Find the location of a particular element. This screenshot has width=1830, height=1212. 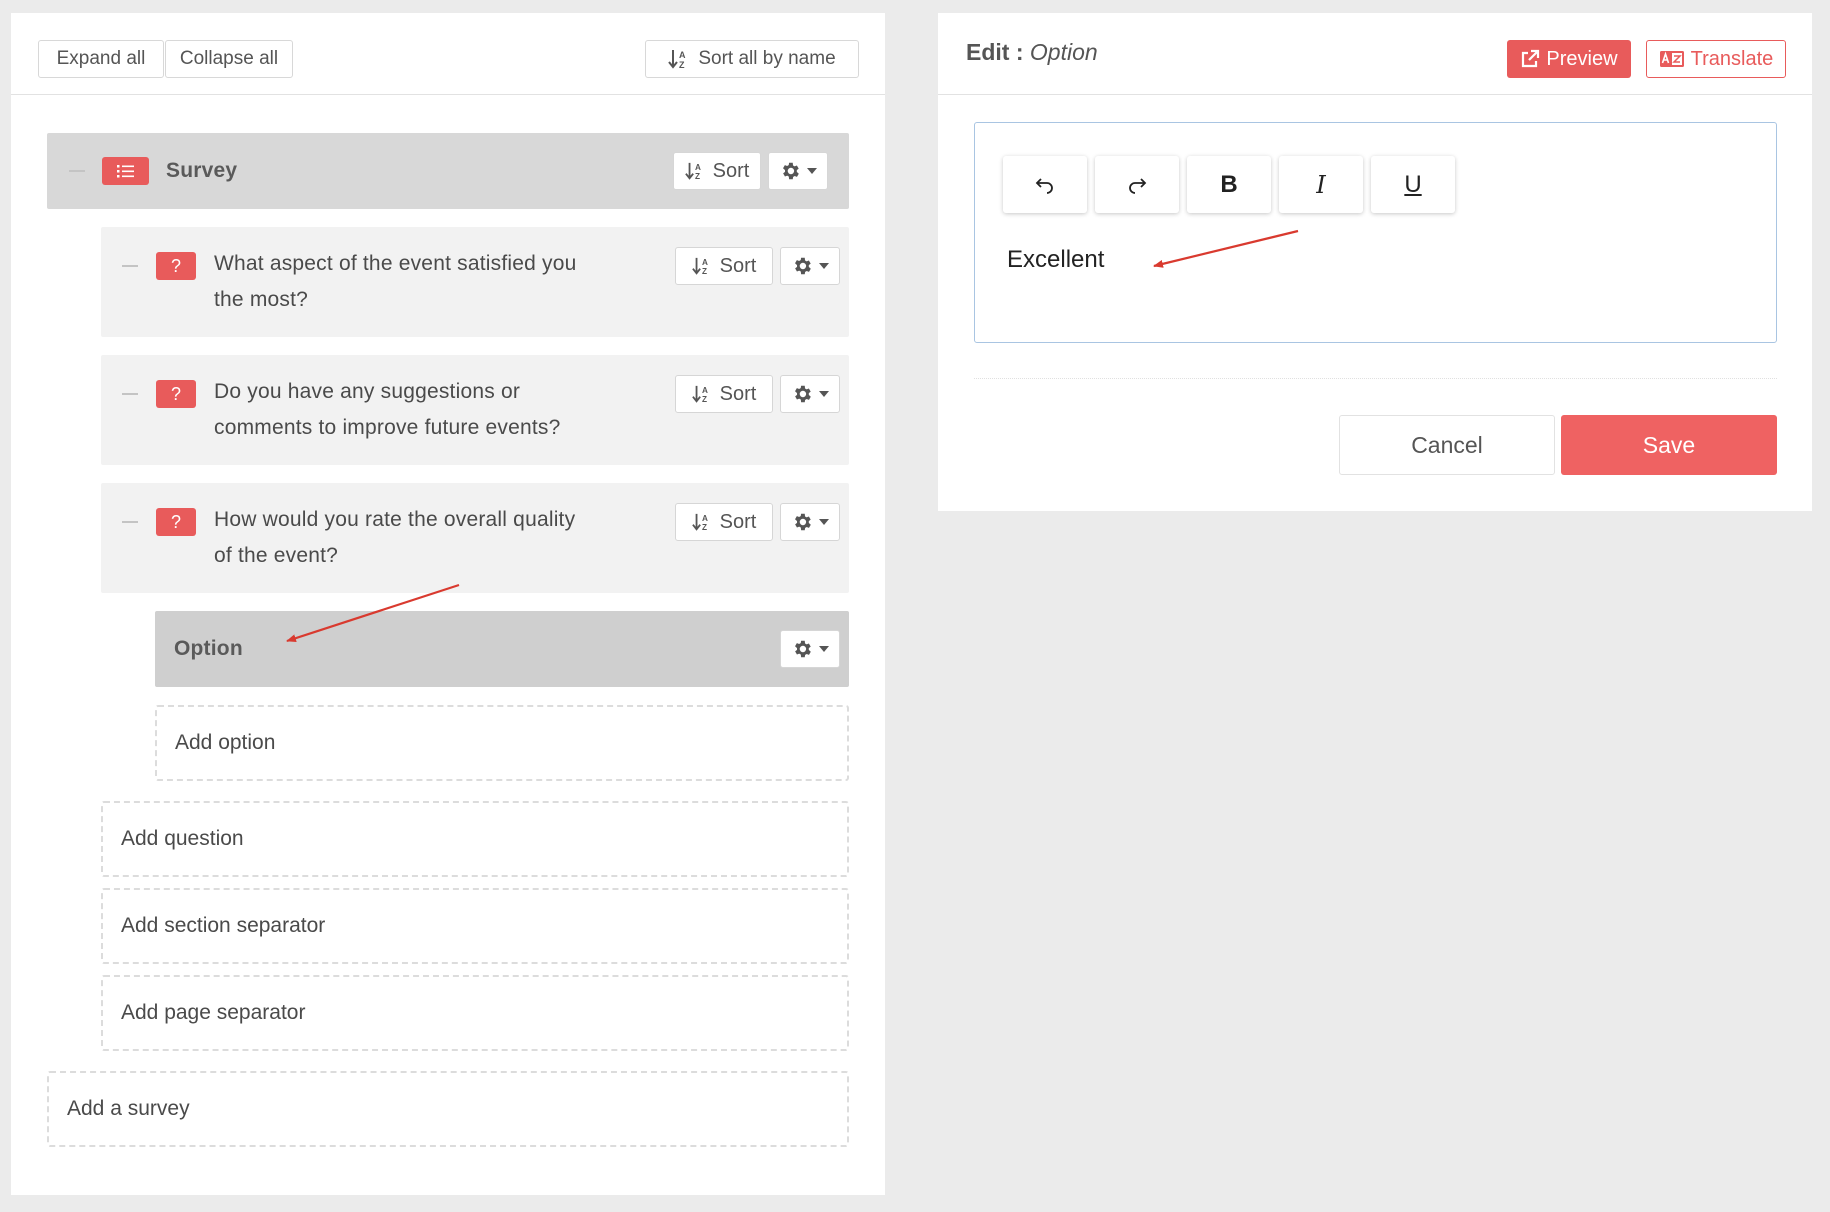

collapse-all-button: Collapse all is located at coordinates (229, 59).